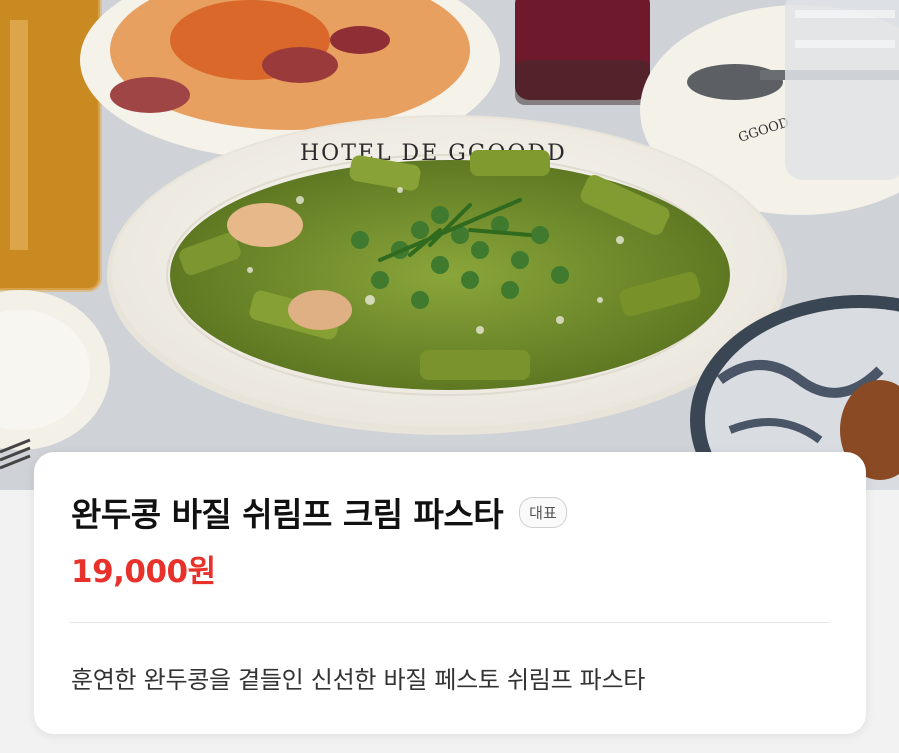 The width and height of the screenshot is (899, 753). Describe the element at coordinates (450, 622) in the screenshot. I see `divider` at that location.